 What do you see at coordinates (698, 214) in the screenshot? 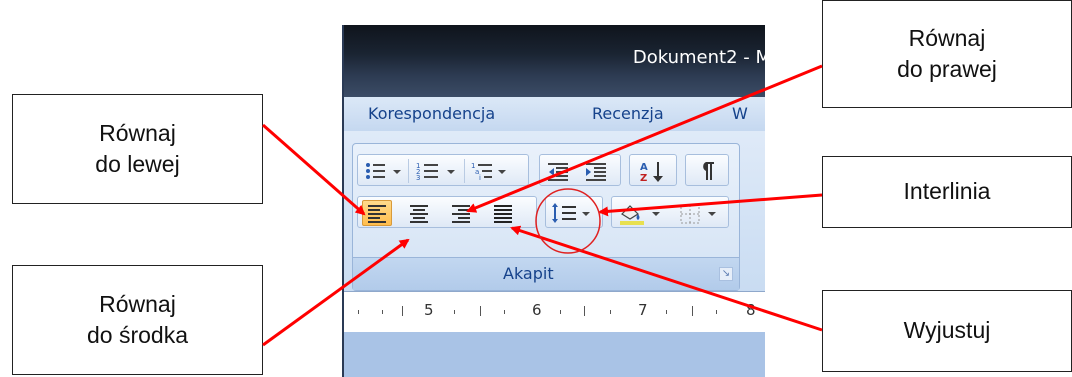
I see `borders-icon` at bounding box center [698, 214].